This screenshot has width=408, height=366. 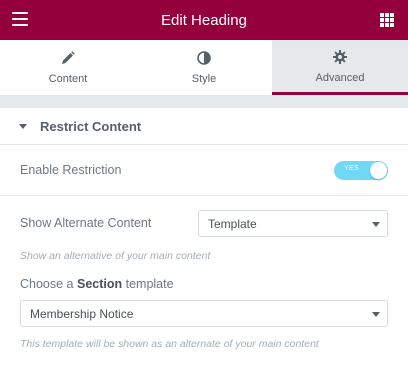 What do you see at coordinates (204, 79) in the screenshot?
I see `tab-style-label: Style` at bounding box center [204, 79].